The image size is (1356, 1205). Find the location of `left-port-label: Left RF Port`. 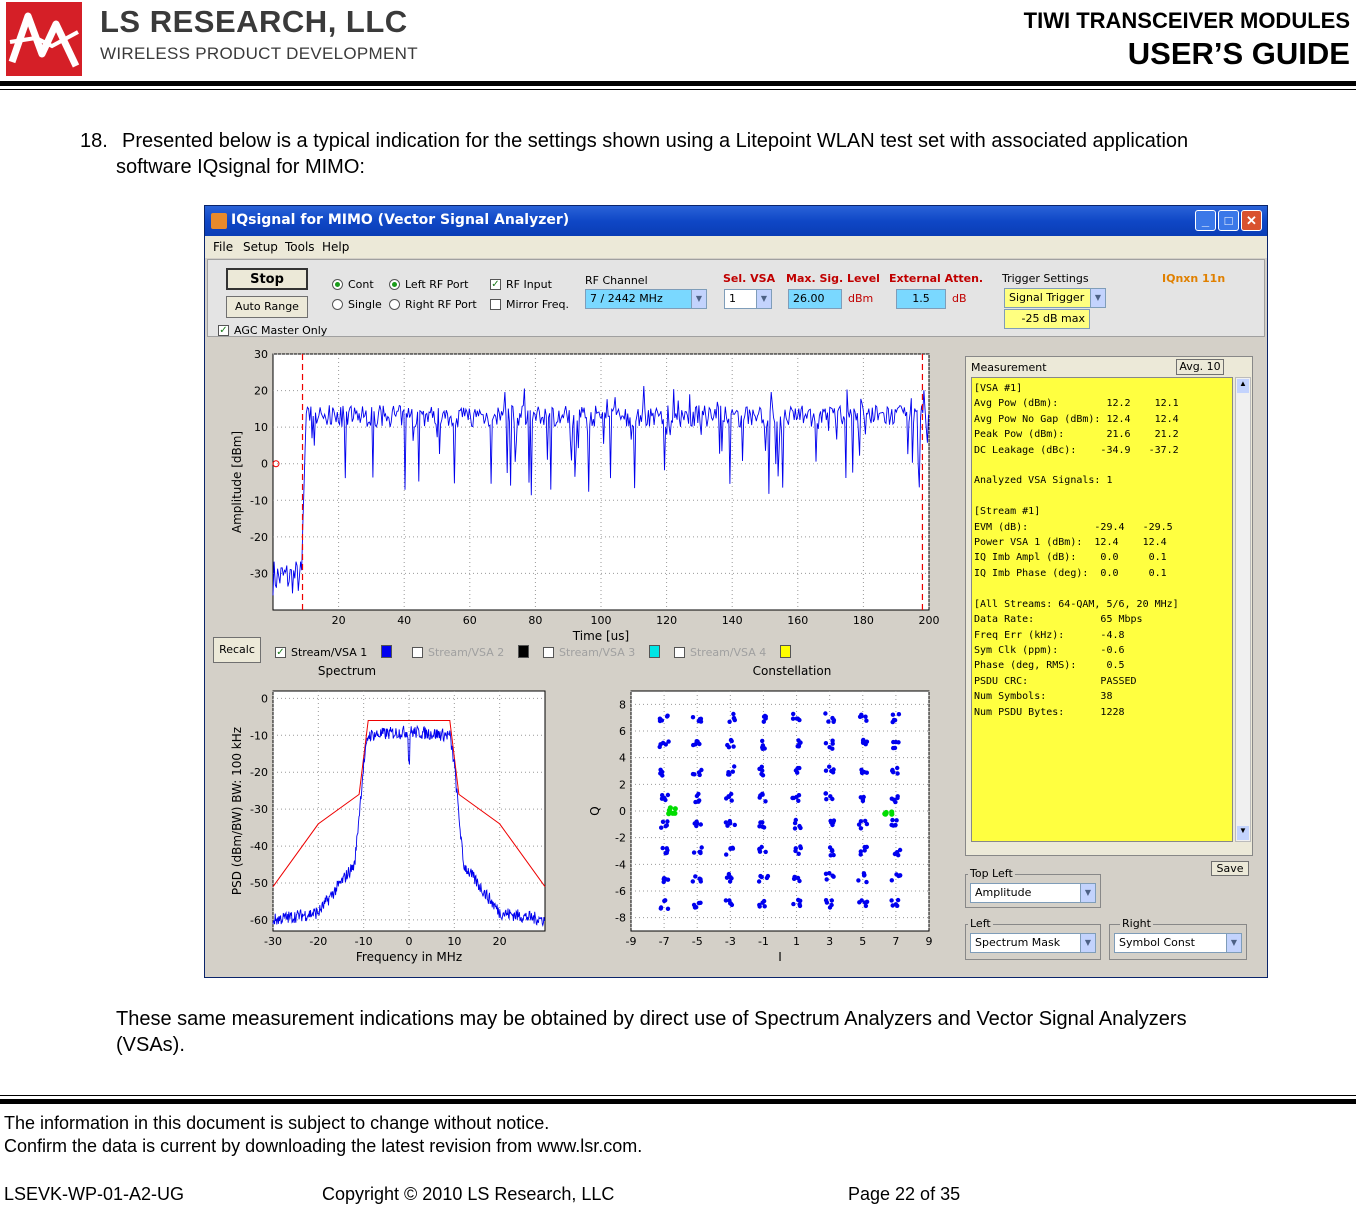

left-port-label: Left RF Port is located at coordinates (437, 284).